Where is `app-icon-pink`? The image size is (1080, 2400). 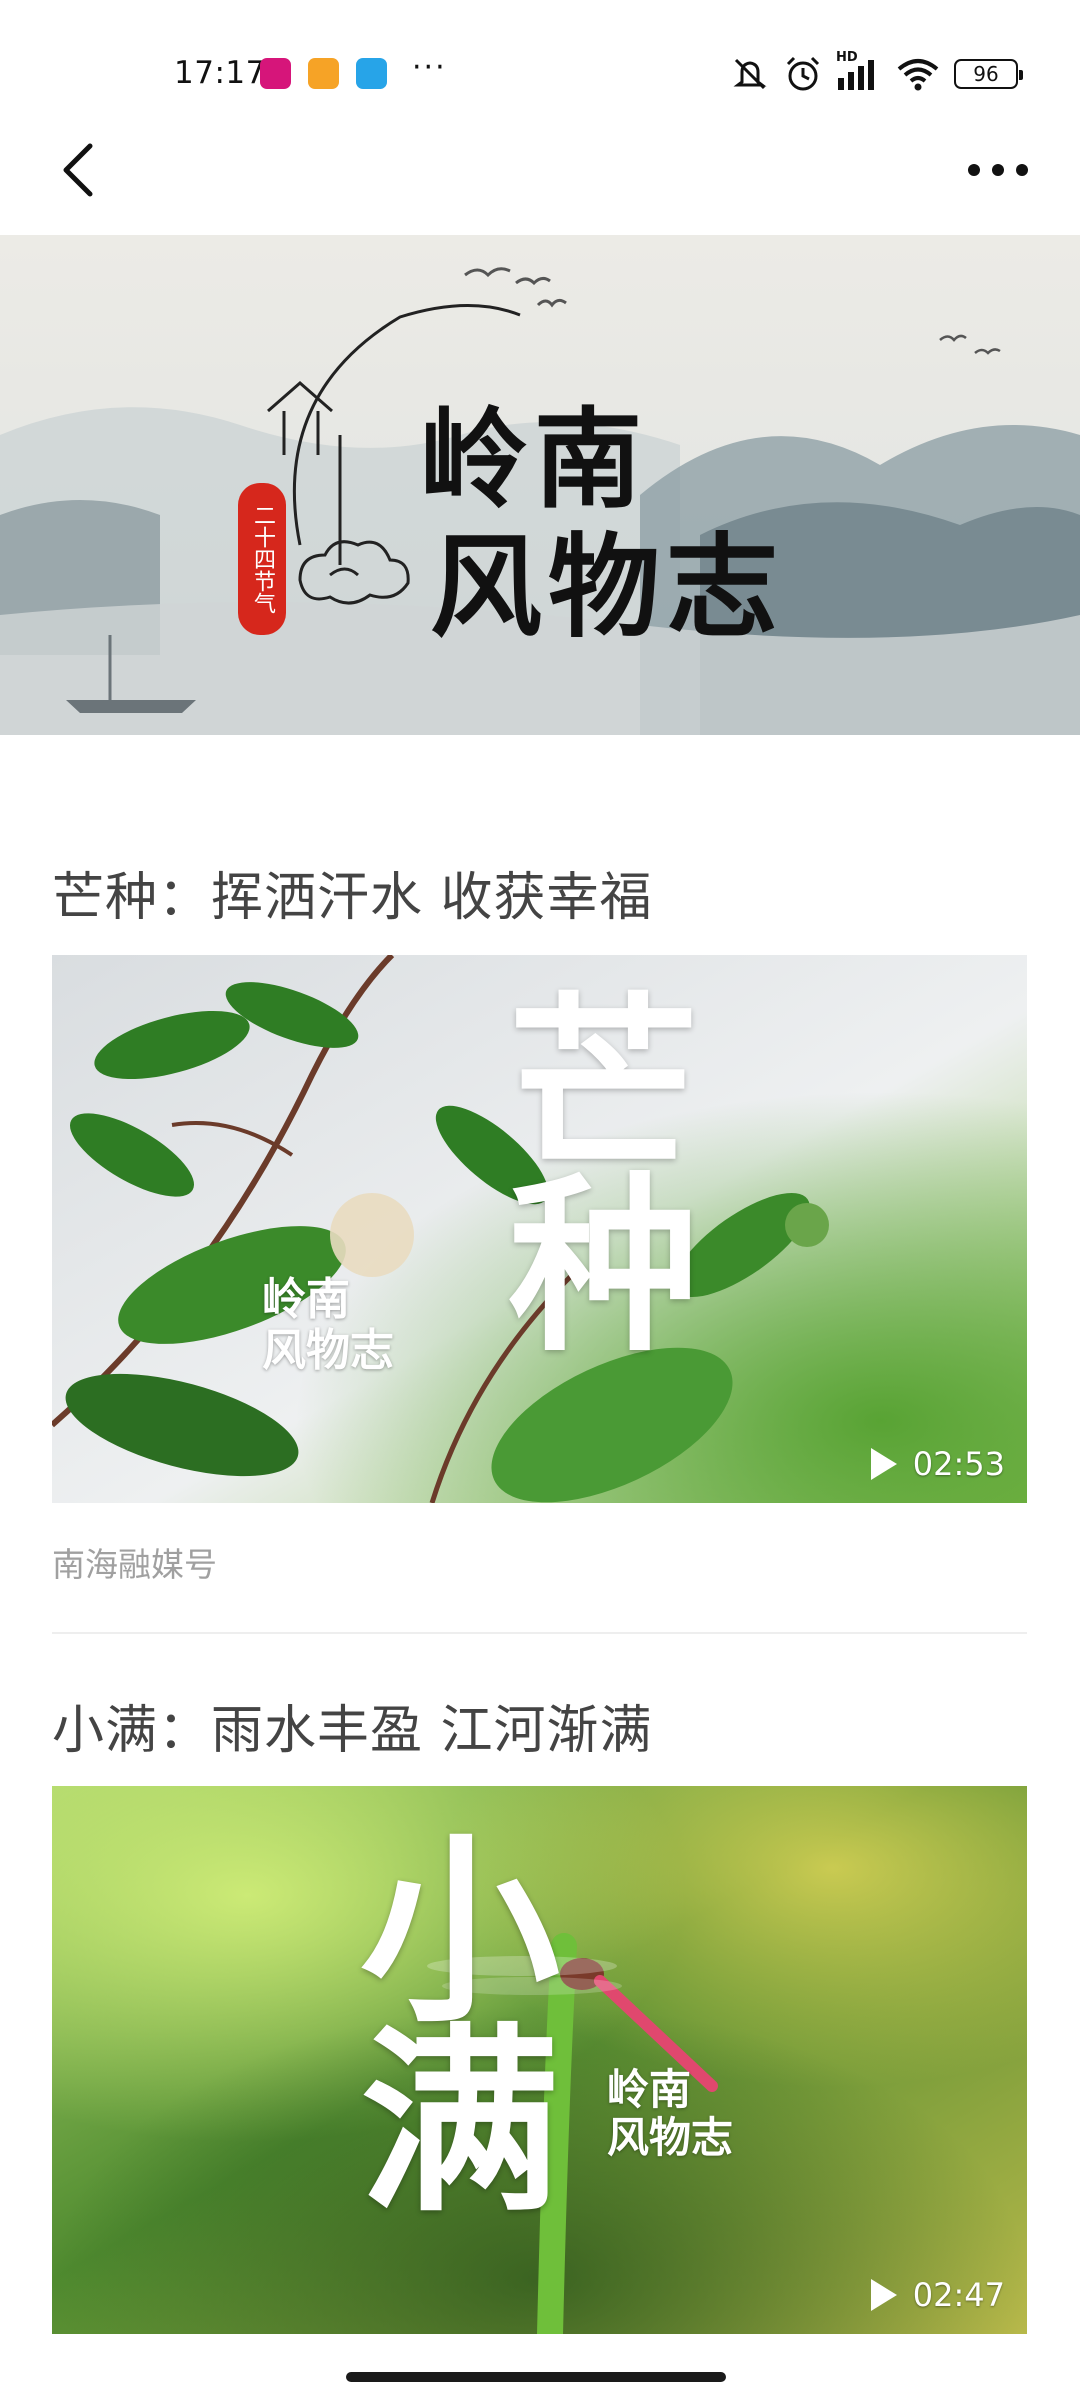 app-icon-pink is located at coordinates (275, 73).